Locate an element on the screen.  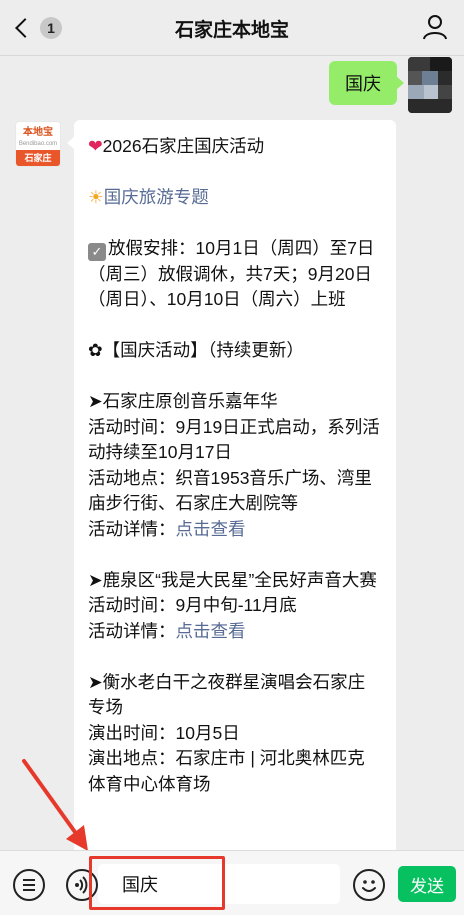
section-title-line: ✿【国庆活动】（持续更新） is located at coordinates (235, 351).